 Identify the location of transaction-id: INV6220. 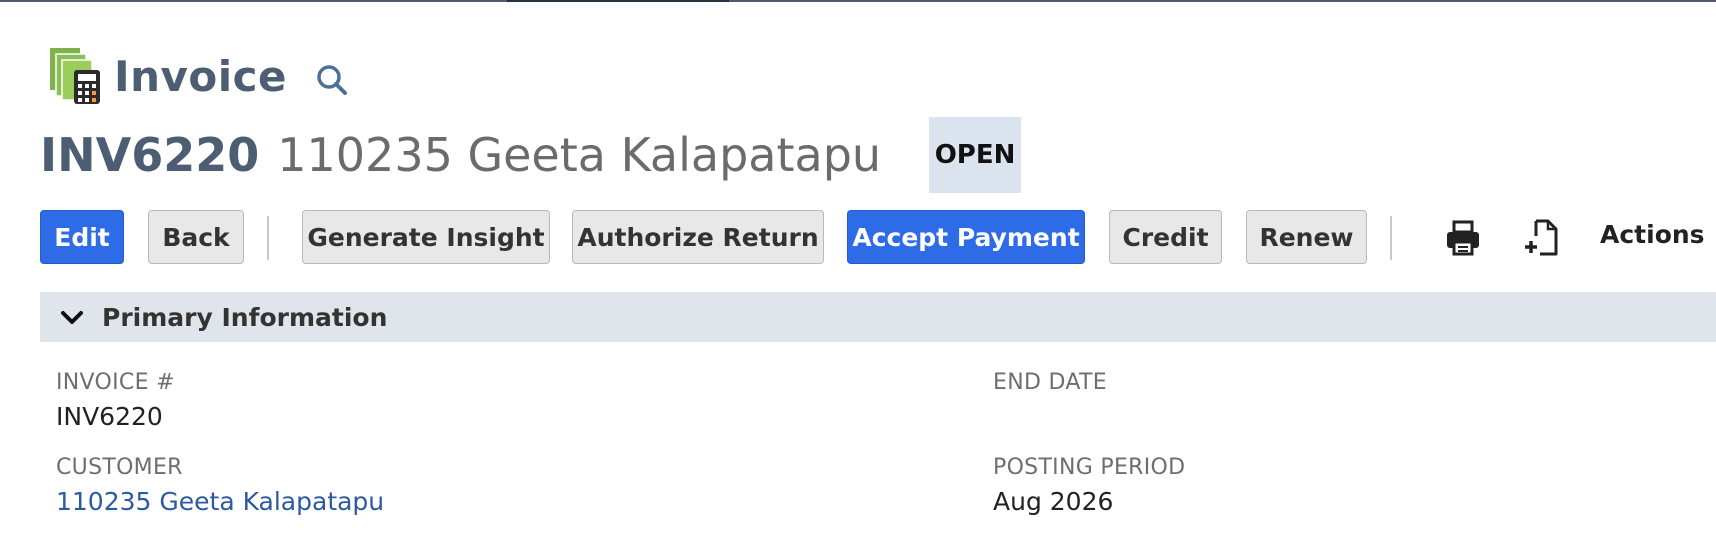
(150, 155).